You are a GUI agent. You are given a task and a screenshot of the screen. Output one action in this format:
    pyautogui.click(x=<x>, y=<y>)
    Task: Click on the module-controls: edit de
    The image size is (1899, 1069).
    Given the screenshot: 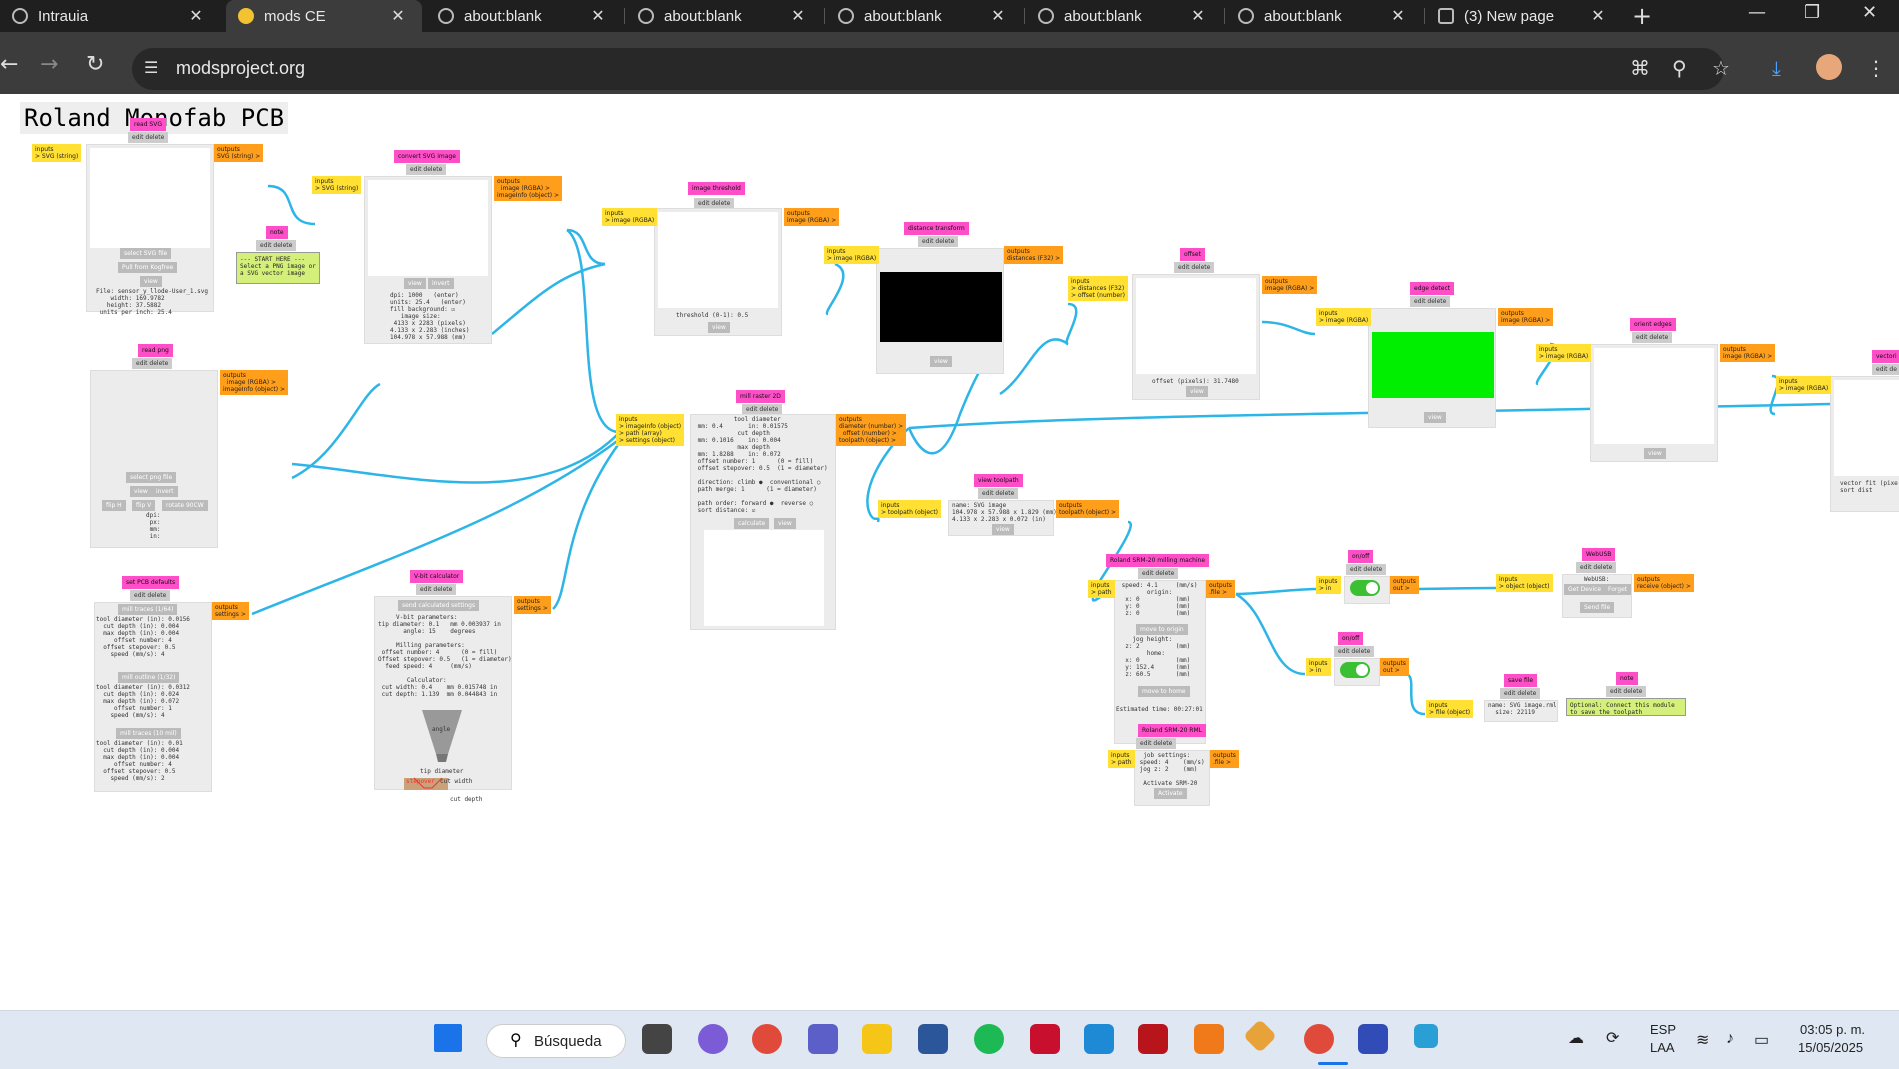 What is the action you would take?
    pyautogui.click(x=1885, y=369)
    